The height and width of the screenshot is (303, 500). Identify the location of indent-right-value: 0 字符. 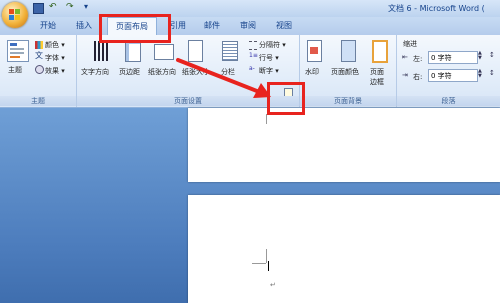
(441, 76).